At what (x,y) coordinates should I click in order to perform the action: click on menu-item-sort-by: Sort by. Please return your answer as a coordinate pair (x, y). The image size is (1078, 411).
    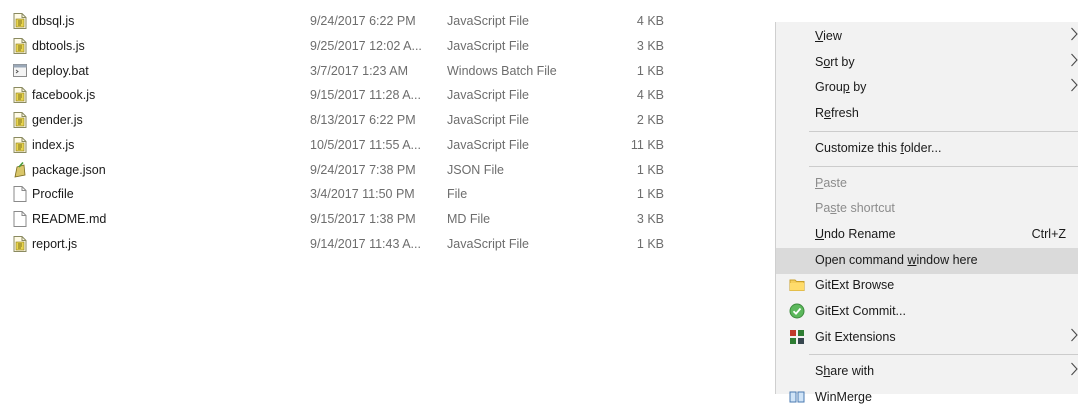
    Looking at the image, I should click on (927, 63).